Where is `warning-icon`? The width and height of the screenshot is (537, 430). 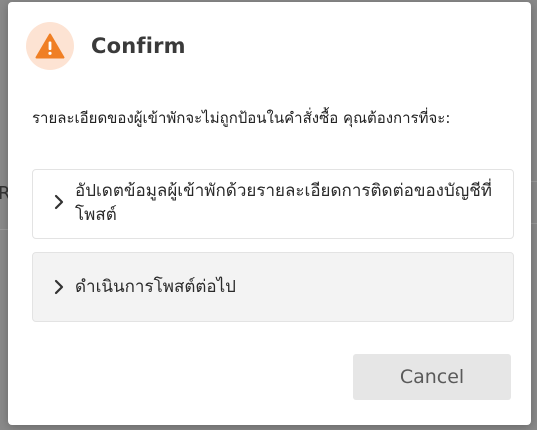 warning-icon is located at coordinates (50, 46).